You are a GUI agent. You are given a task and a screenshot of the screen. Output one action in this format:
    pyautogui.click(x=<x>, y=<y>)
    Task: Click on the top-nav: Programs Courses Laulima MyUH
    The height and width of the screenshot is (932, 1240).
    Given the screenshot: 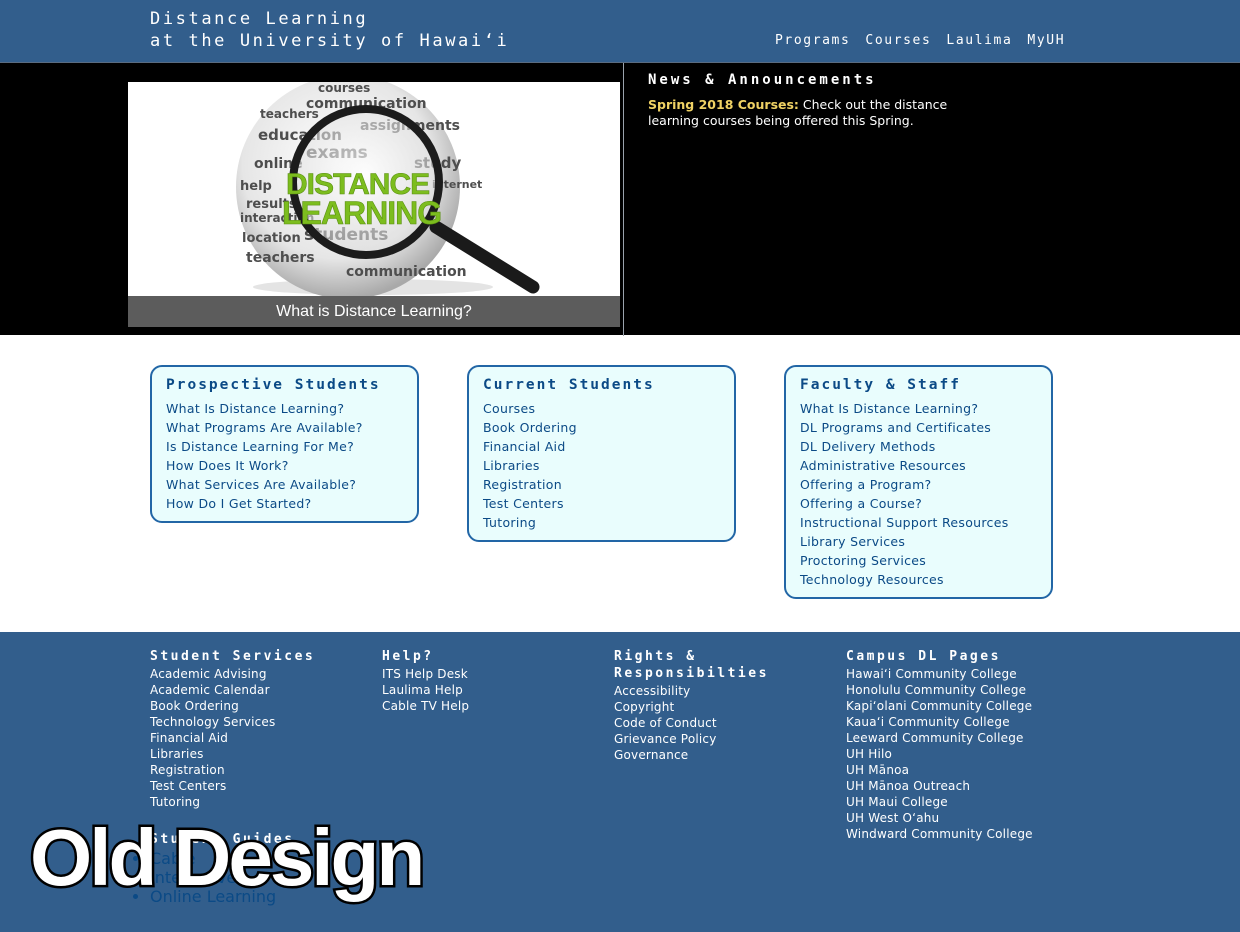 What is the action you would take?
    pyautogui.click(x=920, y=40)
    